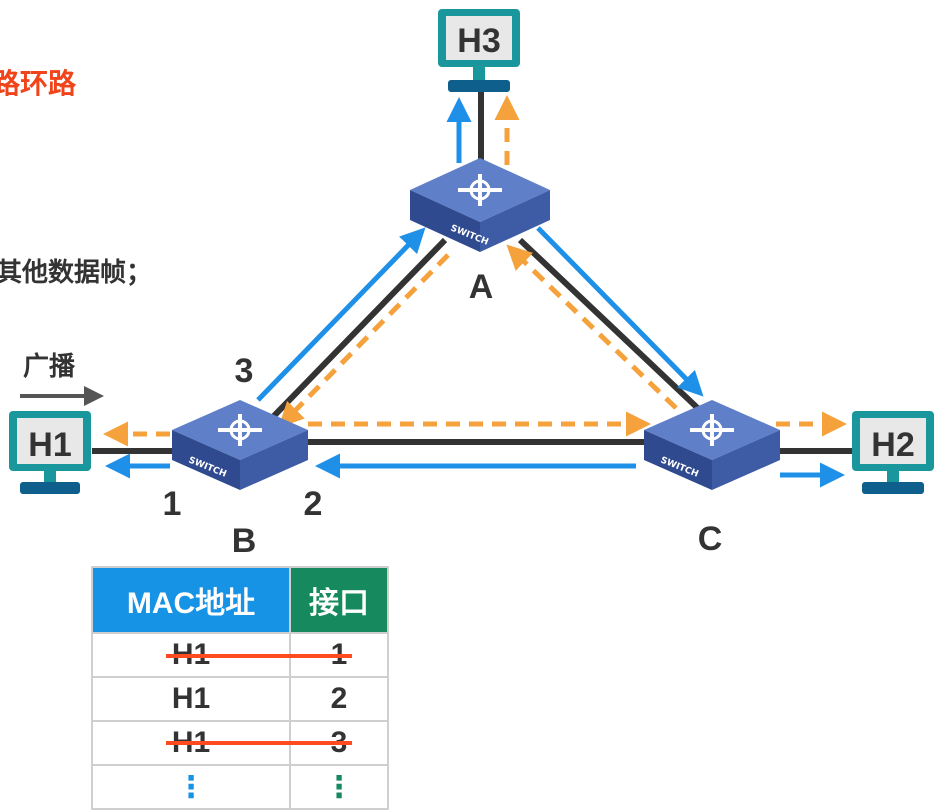 The image size is (941, 811). Describe the element at coordinates (244, 541) in the screenshot. I see `switch-label-b: B` at that location.